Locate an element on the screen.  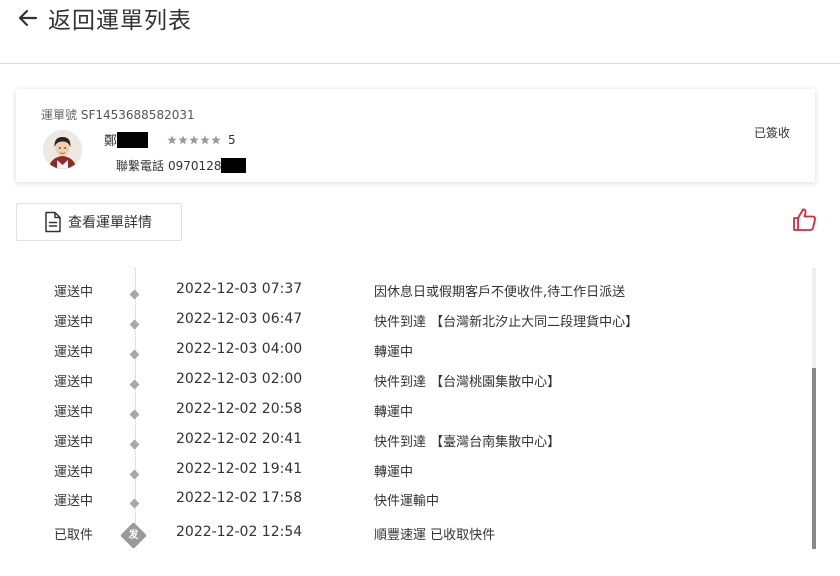
document-icon is located at coordinates (53, 222).